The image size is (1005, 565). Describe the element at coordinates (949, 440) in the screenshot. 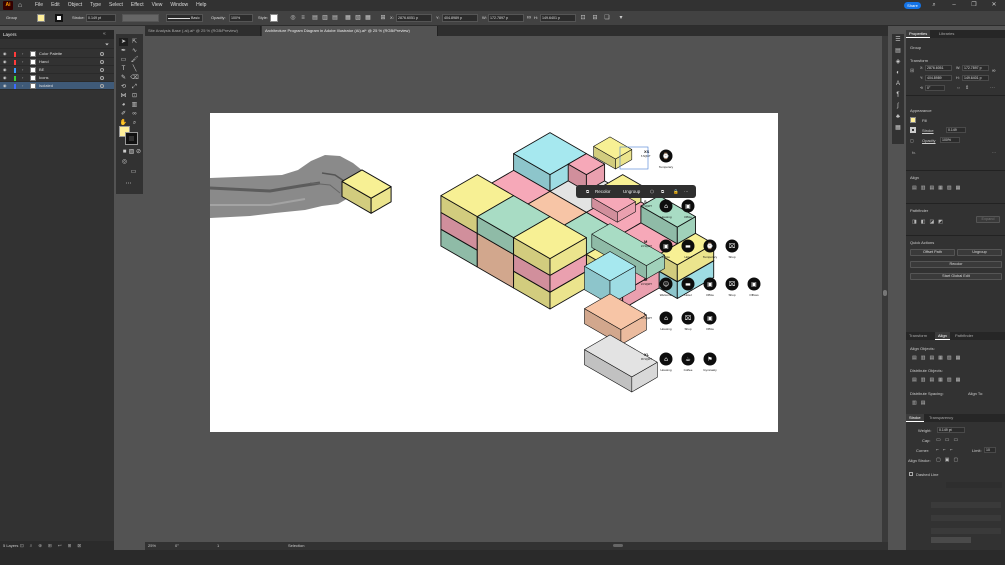

I see `cap-icons: ▭▭▭` at that location.